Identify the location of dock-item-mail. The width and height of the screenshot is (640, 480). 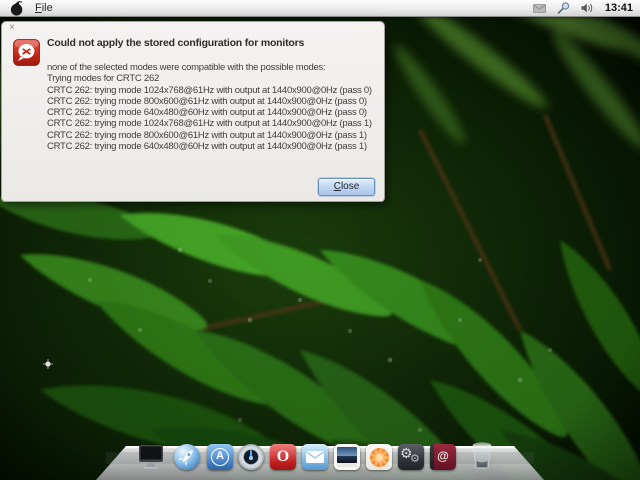
(315, 457).